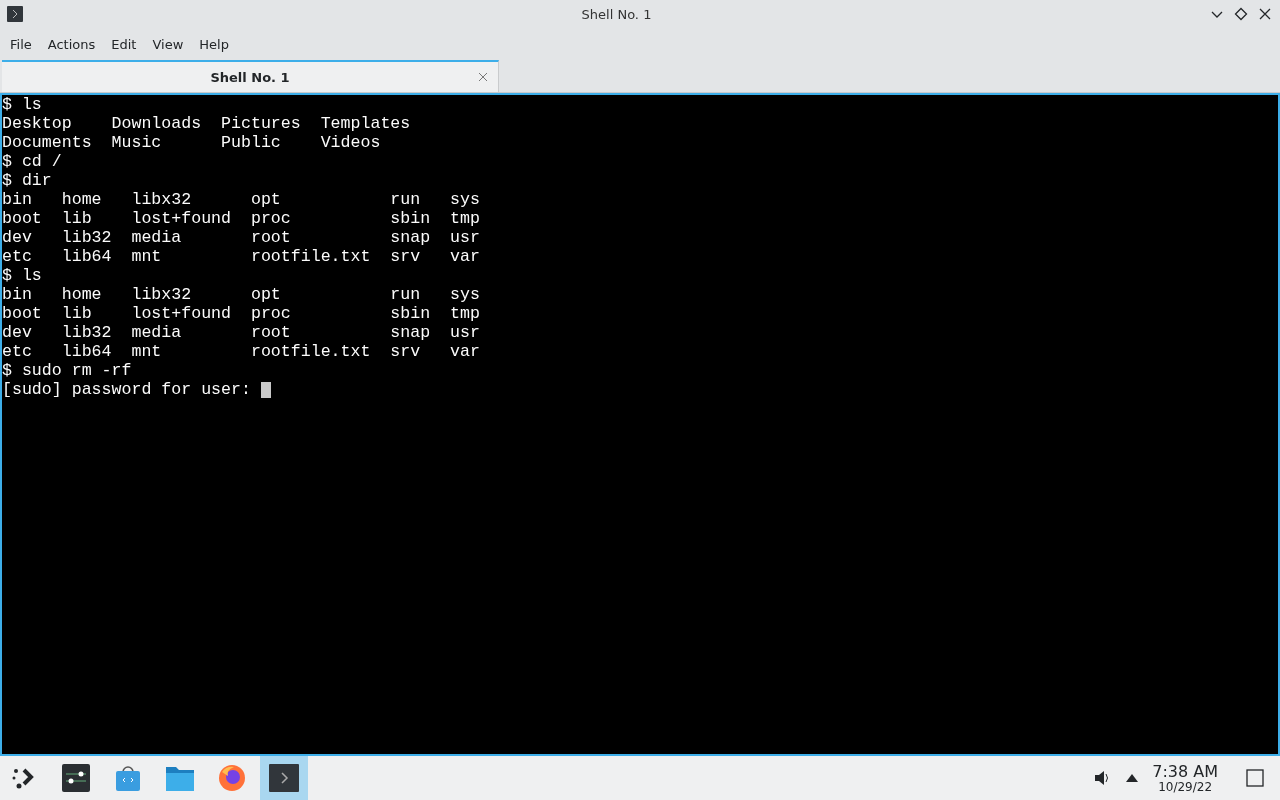 This screenshot has width=1280, height=800. Describe the element at coordinates (616, 14) in the screenshot. I see `window-title: Shell No. 1` at that location.